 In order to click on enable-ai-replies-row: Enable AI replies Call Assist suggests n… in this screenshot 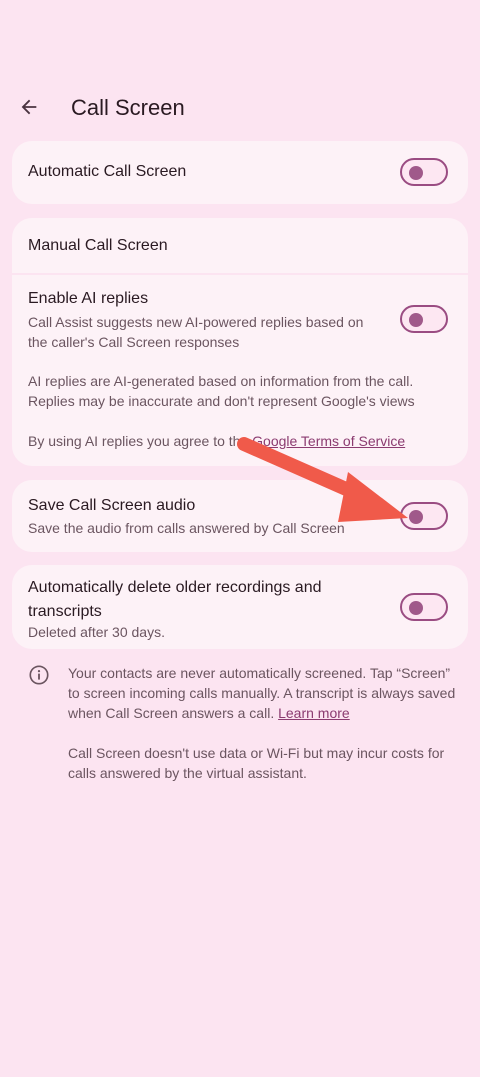, I will do `click(240, 315)`.